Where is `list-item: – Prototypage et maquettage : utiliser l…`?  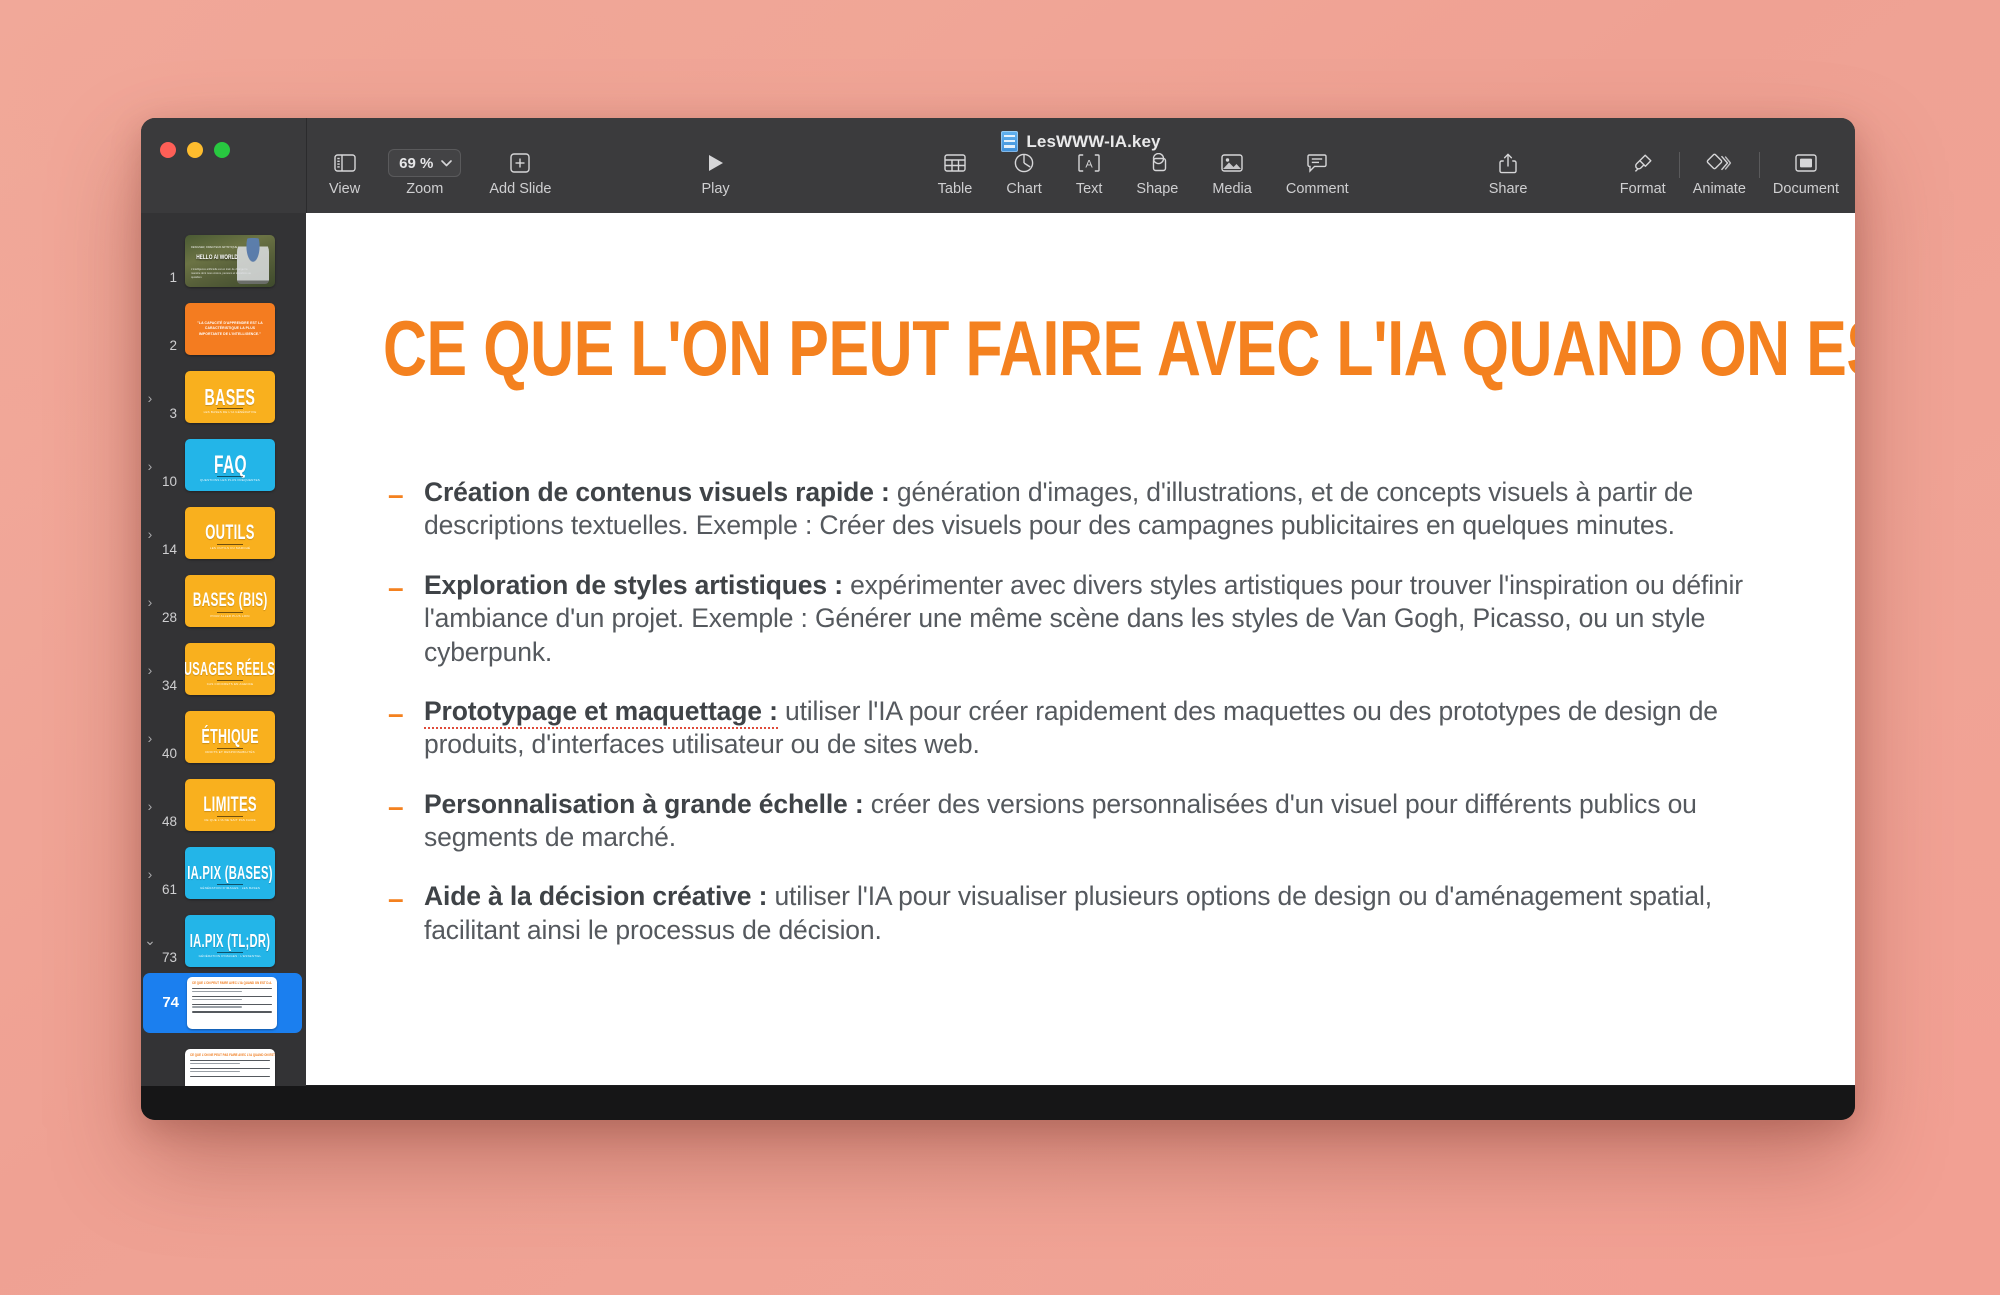 list-item: – Prototypage et maquettage : utiliser l… is located at coordinates (1088, 728).